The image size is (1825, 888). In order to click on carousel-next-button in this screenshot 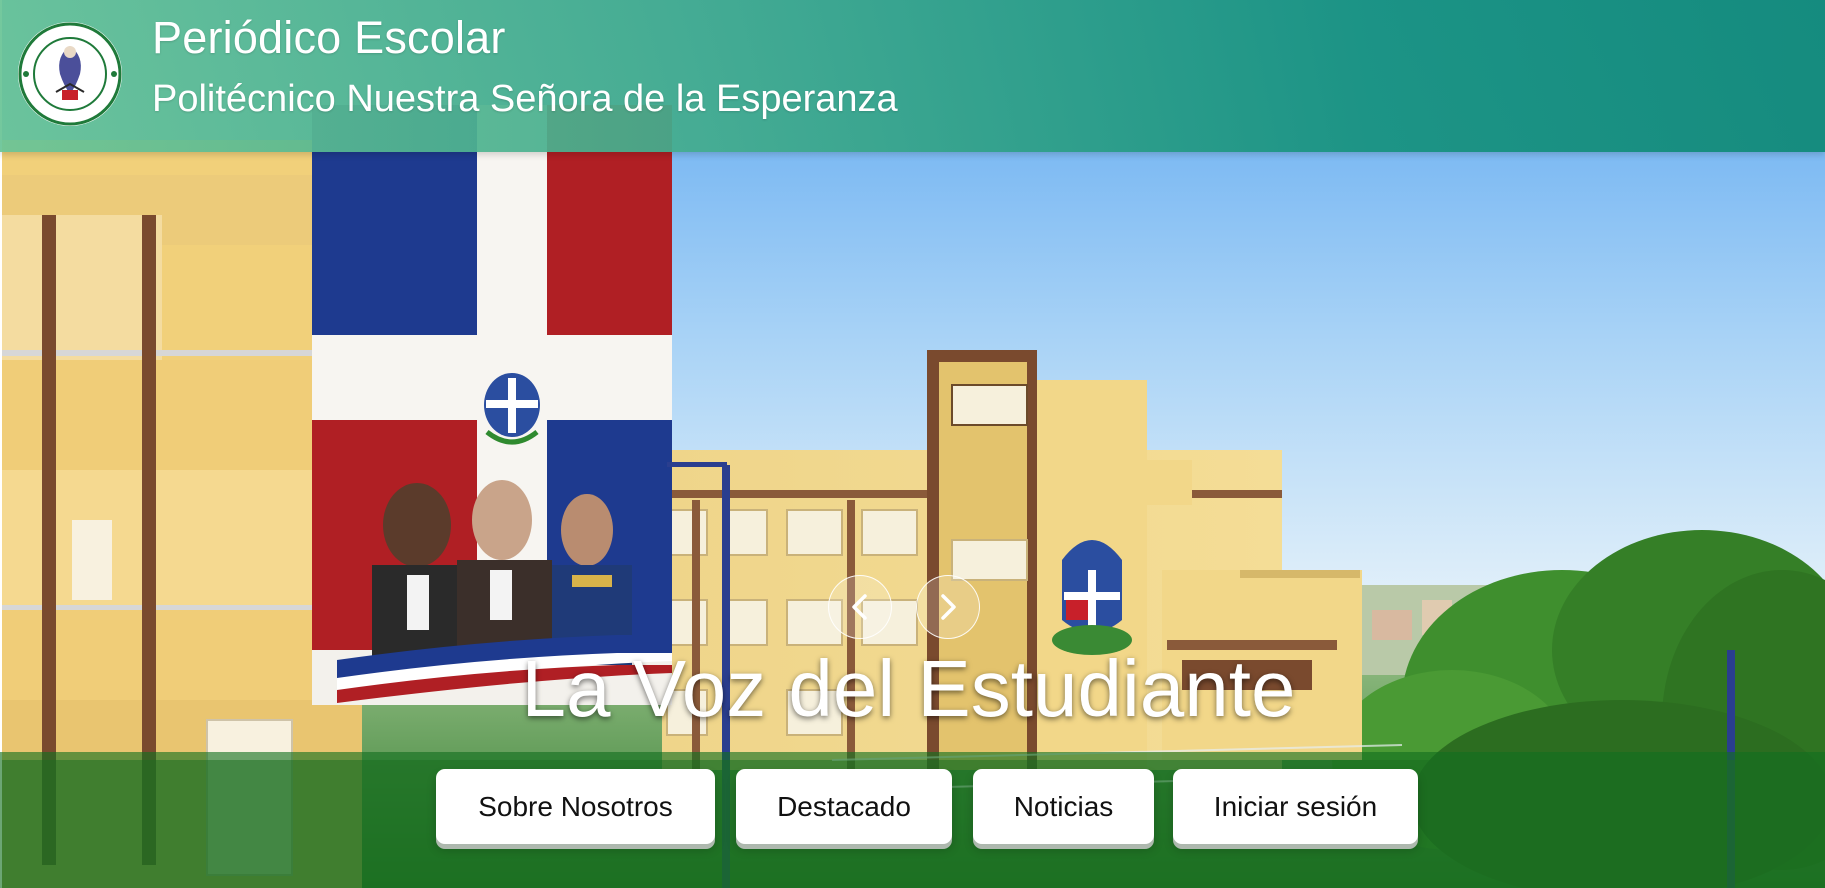, I will do `click(948, 607)`.